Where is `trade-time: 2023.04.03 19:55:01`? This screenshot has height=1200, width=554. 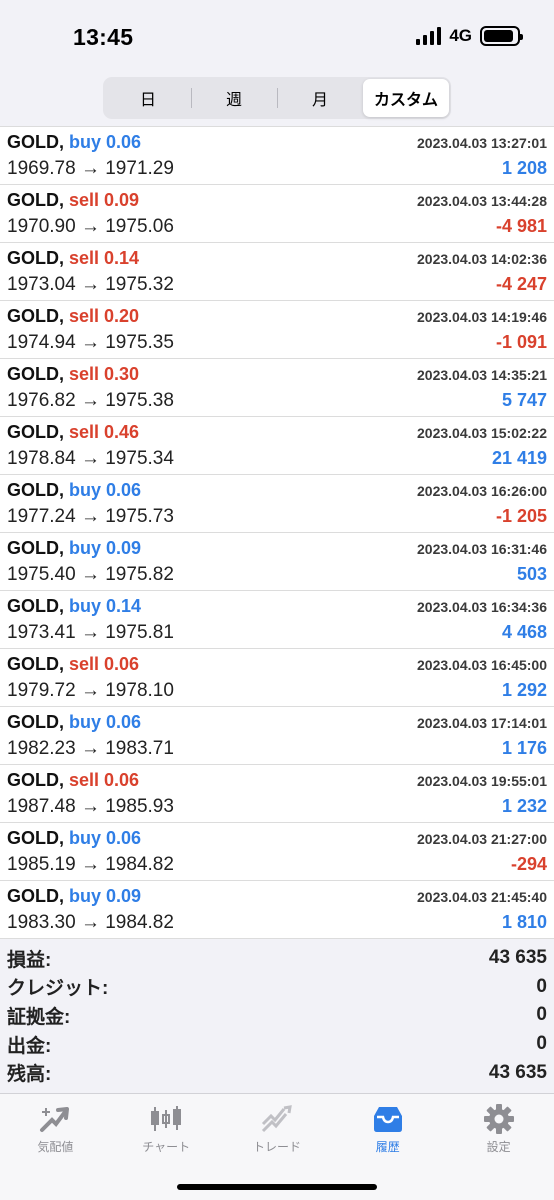 trade-time: 2023.04.03 19:55:01 is located at coordinates (482, 781).